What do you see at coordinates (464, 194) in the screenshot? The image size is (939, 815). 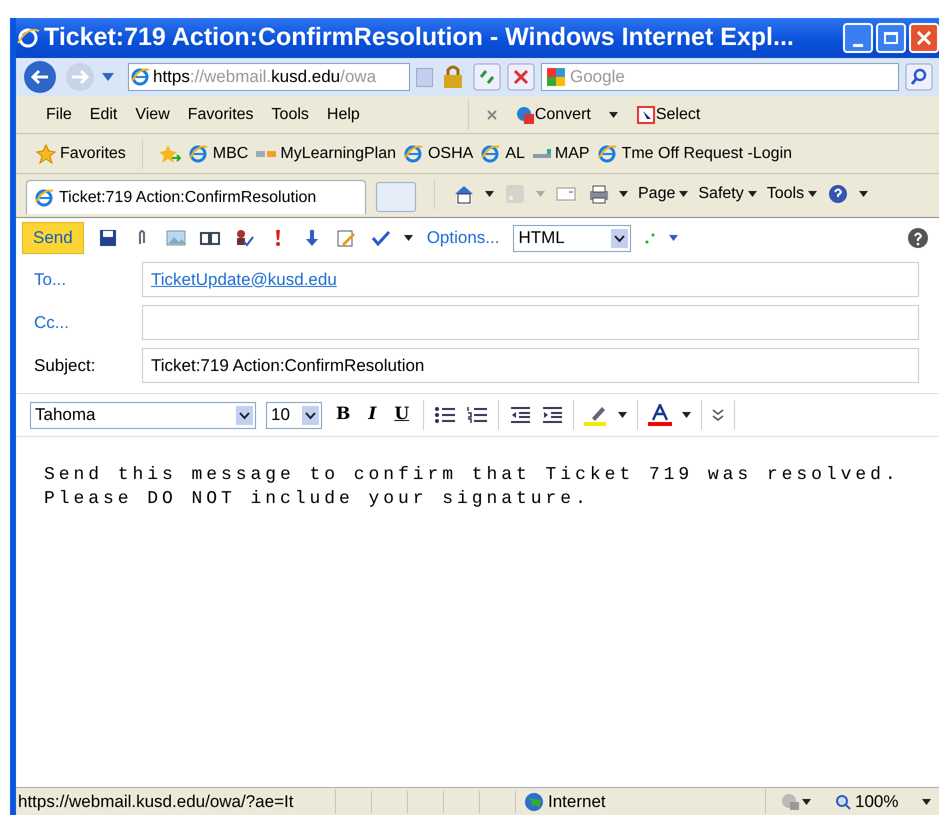 I see `home-icon` at bounding box center [464, 194].